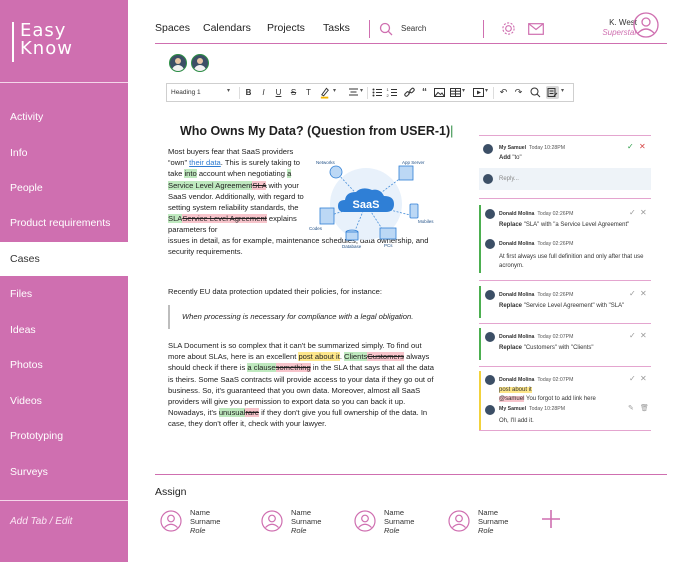  I want to click on align-icon, so click(353, 92).